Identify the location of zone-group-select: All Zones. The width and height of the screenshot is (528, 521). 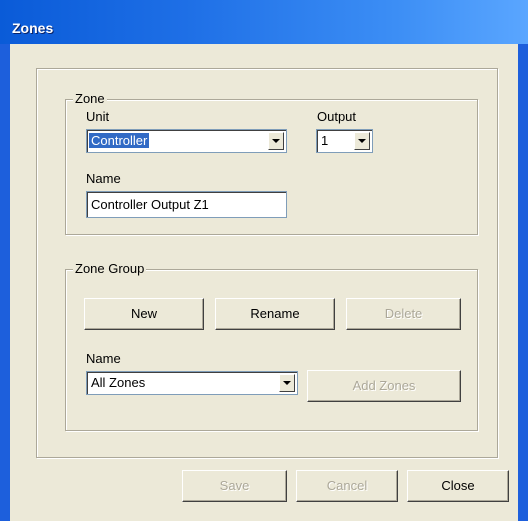
(192, 383).